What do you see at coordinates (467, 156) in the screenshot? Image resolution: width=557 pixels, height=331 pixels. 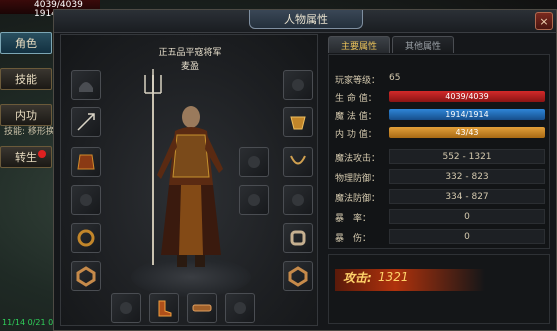 I see `stat-value: 552 - 1321` at bounding box center [467, 156].